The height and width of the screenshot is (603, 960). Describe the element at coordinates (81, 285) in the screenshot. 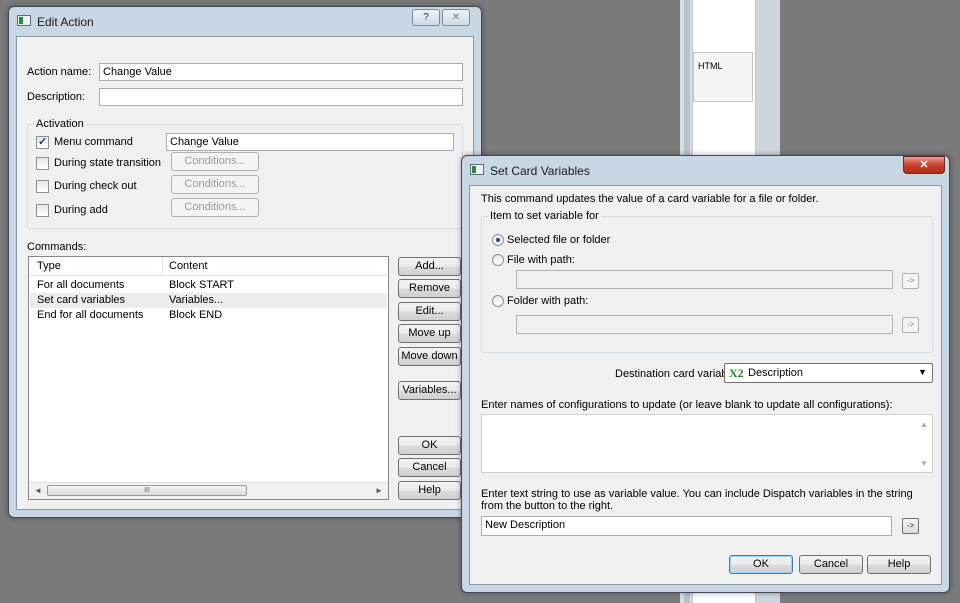

I see `table-cell-type: For all documents` at that location.